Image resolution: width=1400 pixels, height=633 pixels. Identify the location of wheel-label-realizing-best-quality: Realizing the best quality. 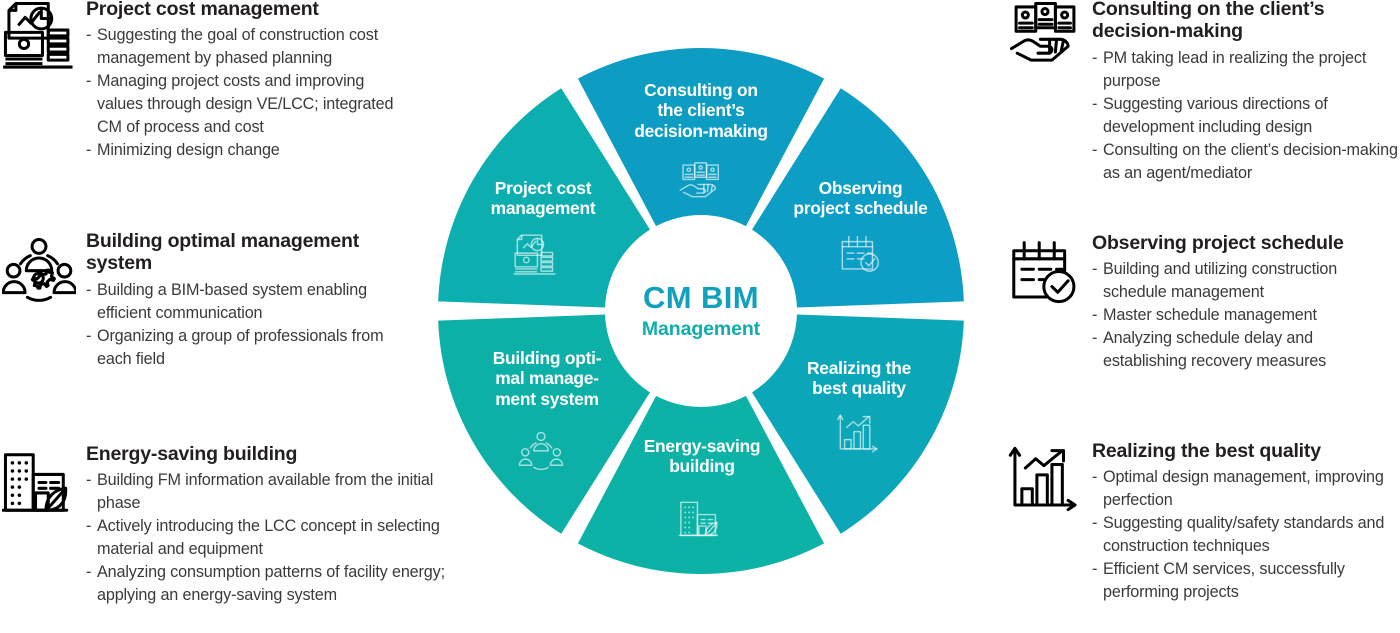
(859, 378).